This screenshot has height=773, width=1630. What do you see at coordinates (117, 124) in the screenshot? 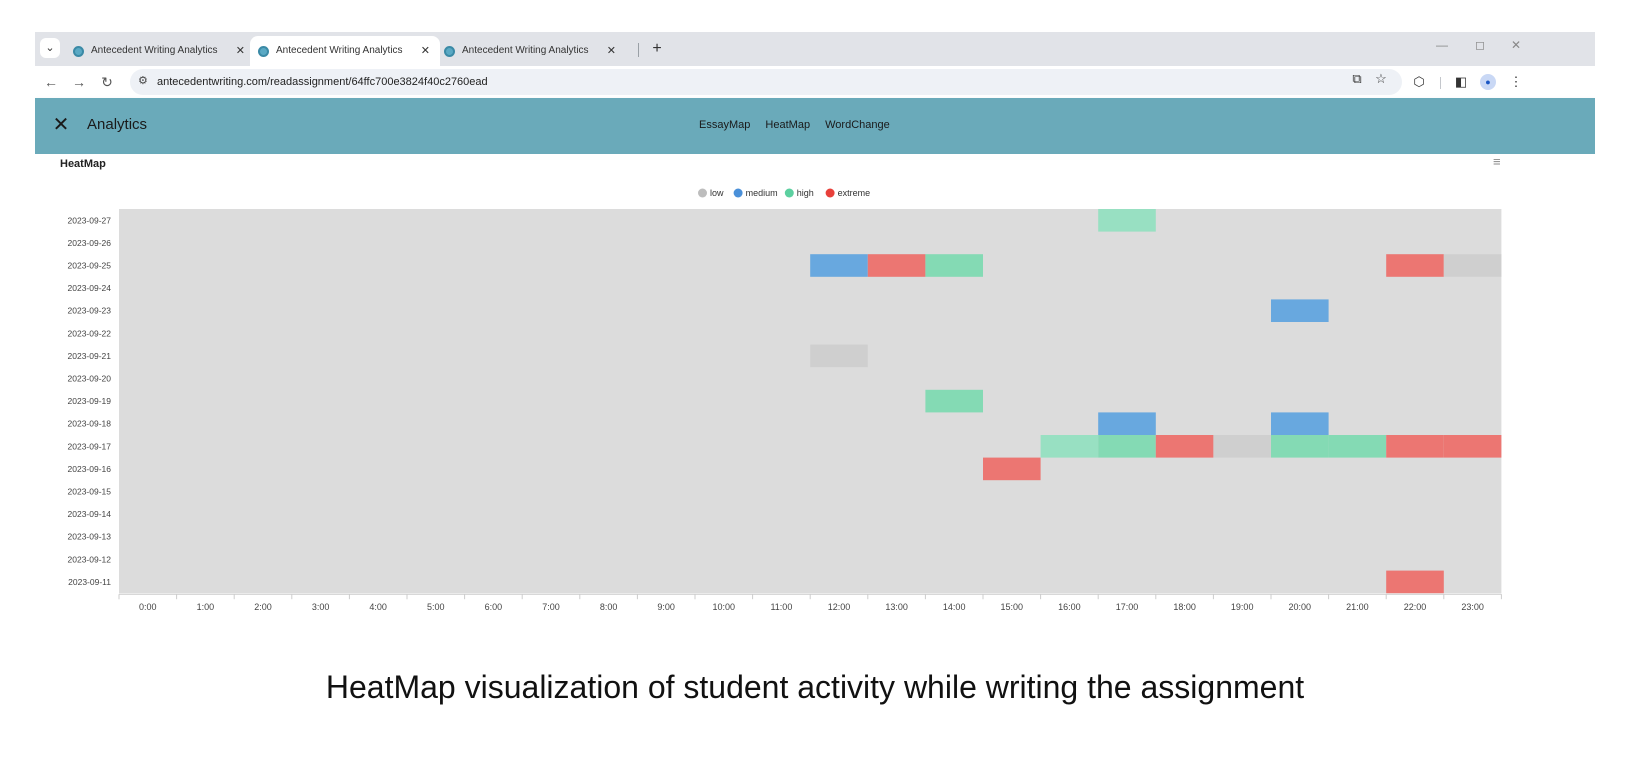
I see `app-title: Analytics` at bounding box center [117, 124].